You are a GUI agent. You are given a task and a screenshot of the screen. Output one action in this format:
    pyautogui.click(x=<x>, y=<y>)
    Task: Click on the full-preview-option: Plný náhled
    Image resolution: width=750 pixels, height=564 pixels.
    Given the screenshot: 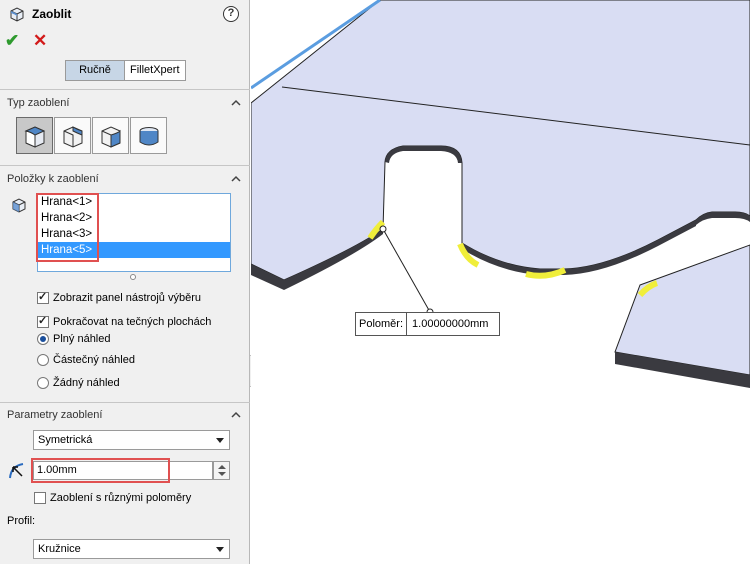 What is the action you would take?
    pyautogui.click(x=74, y=339)
    